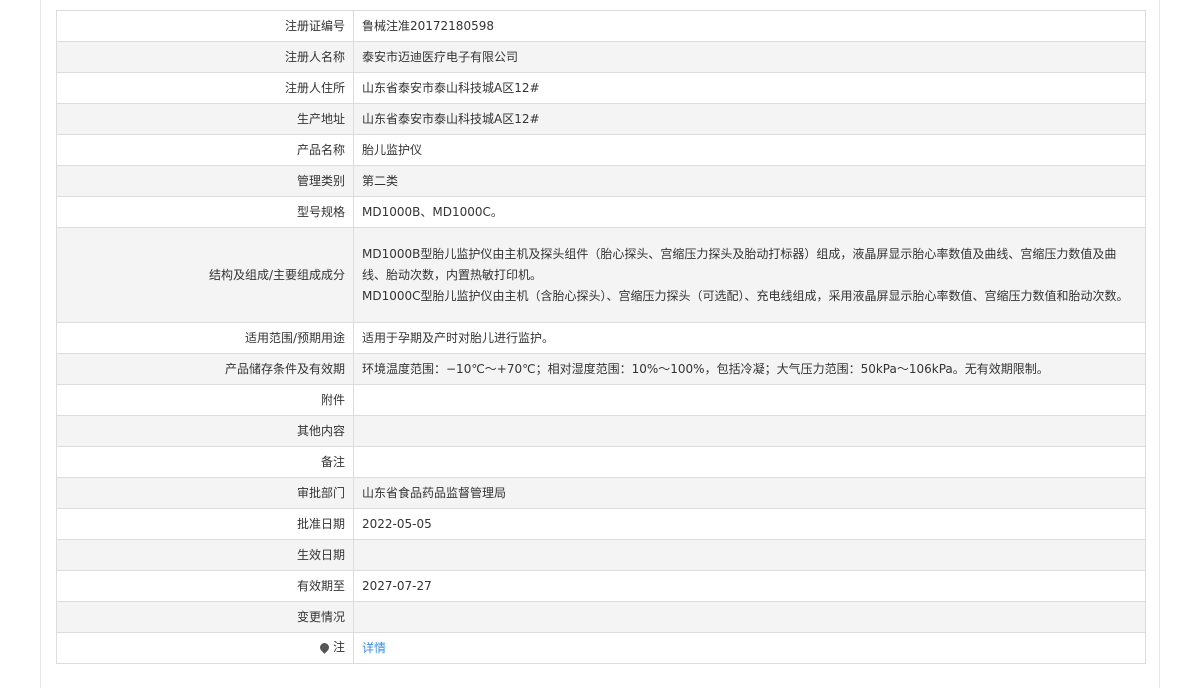 The width and height of the screenshot is (1200, 688). Describe the element at coordinates (205, 88) in the screenshot. I see `field-label: 注册人住所` at that location.